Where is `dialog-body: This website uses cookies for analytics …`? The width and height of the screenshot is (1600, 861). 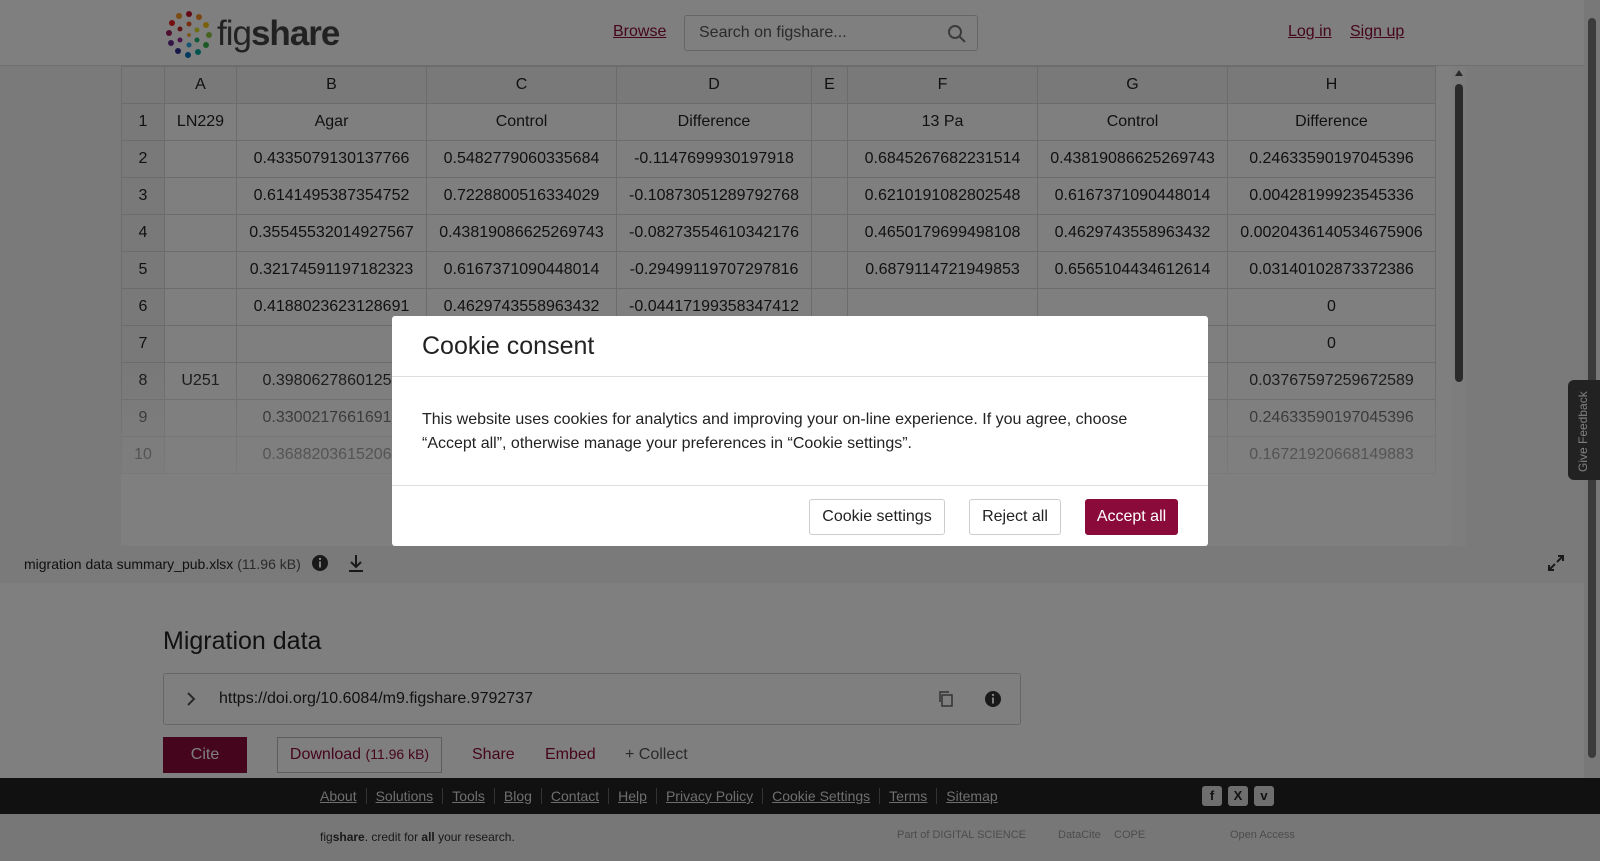
dialog-body: This website uses cookies for analytics … is located at coordinates (775, 431).